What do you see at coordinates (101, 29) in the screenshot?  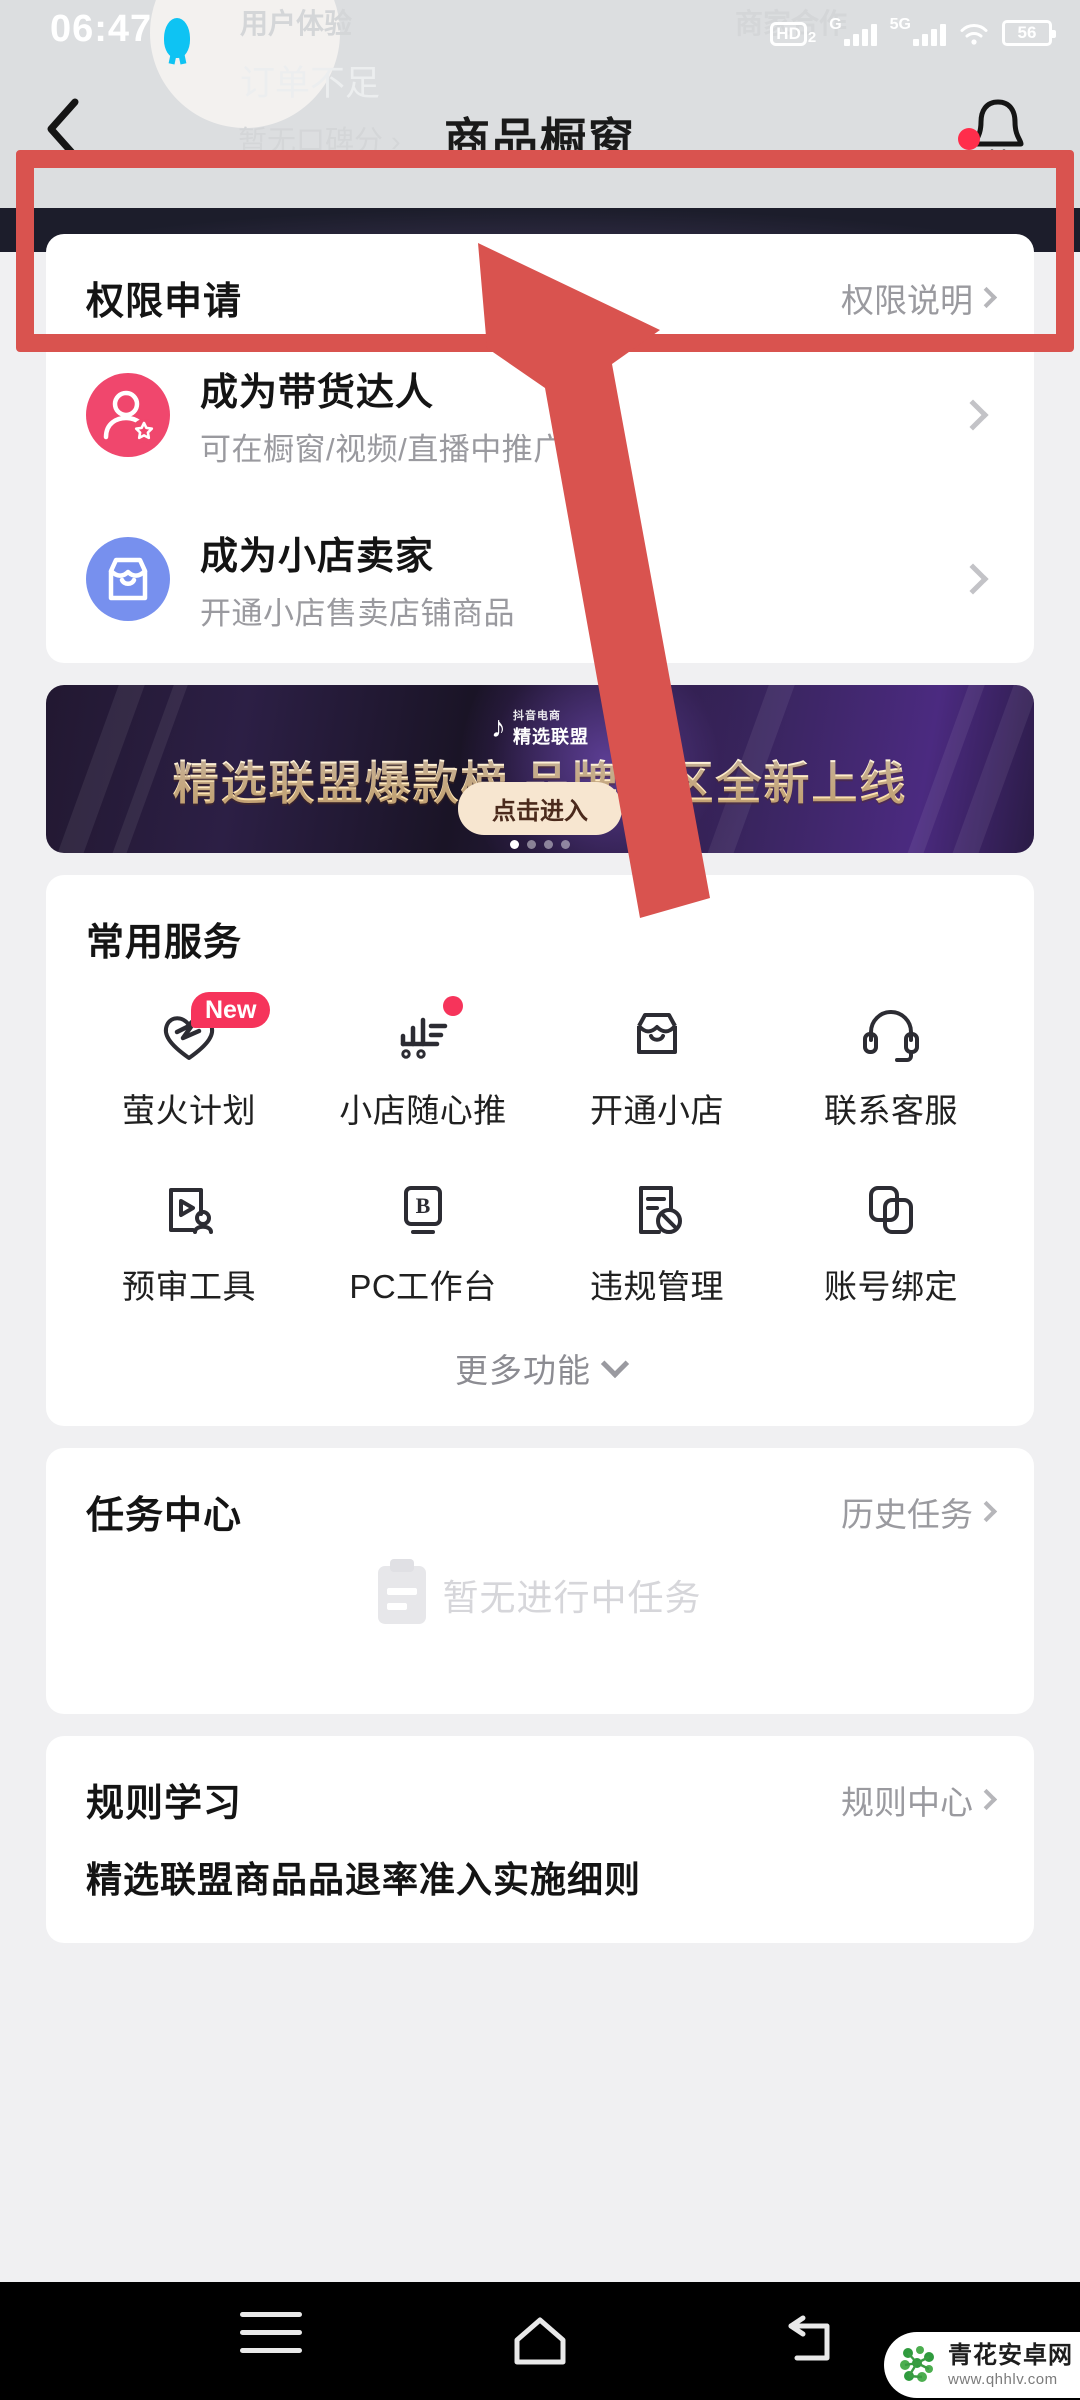 I see `status-clock: 06:47` at bounding box center [101, 29].